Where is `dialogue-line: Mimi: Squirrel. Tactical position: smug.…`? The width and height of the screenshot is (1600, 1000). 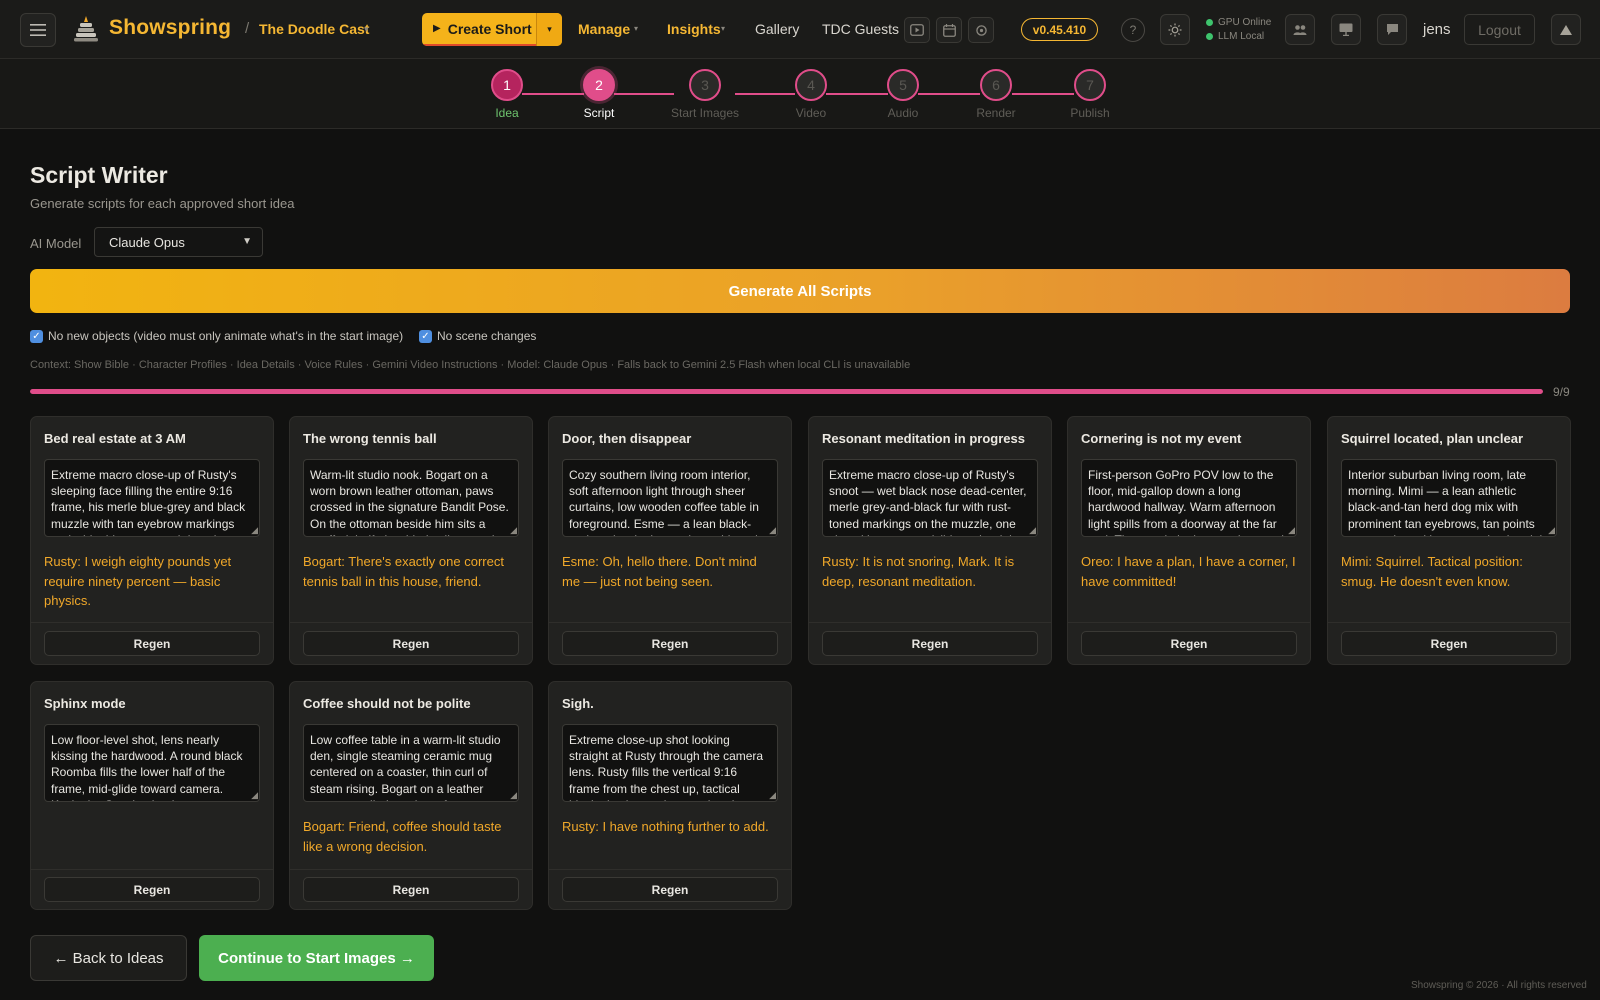 dialogue-line: Mimi: Squirrel. Tactical position: smug.… is located at coordinates (1432, 571).